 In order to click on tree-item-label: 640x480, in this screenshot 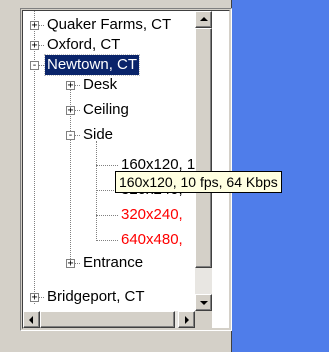, I will do `click(152, 239)`.